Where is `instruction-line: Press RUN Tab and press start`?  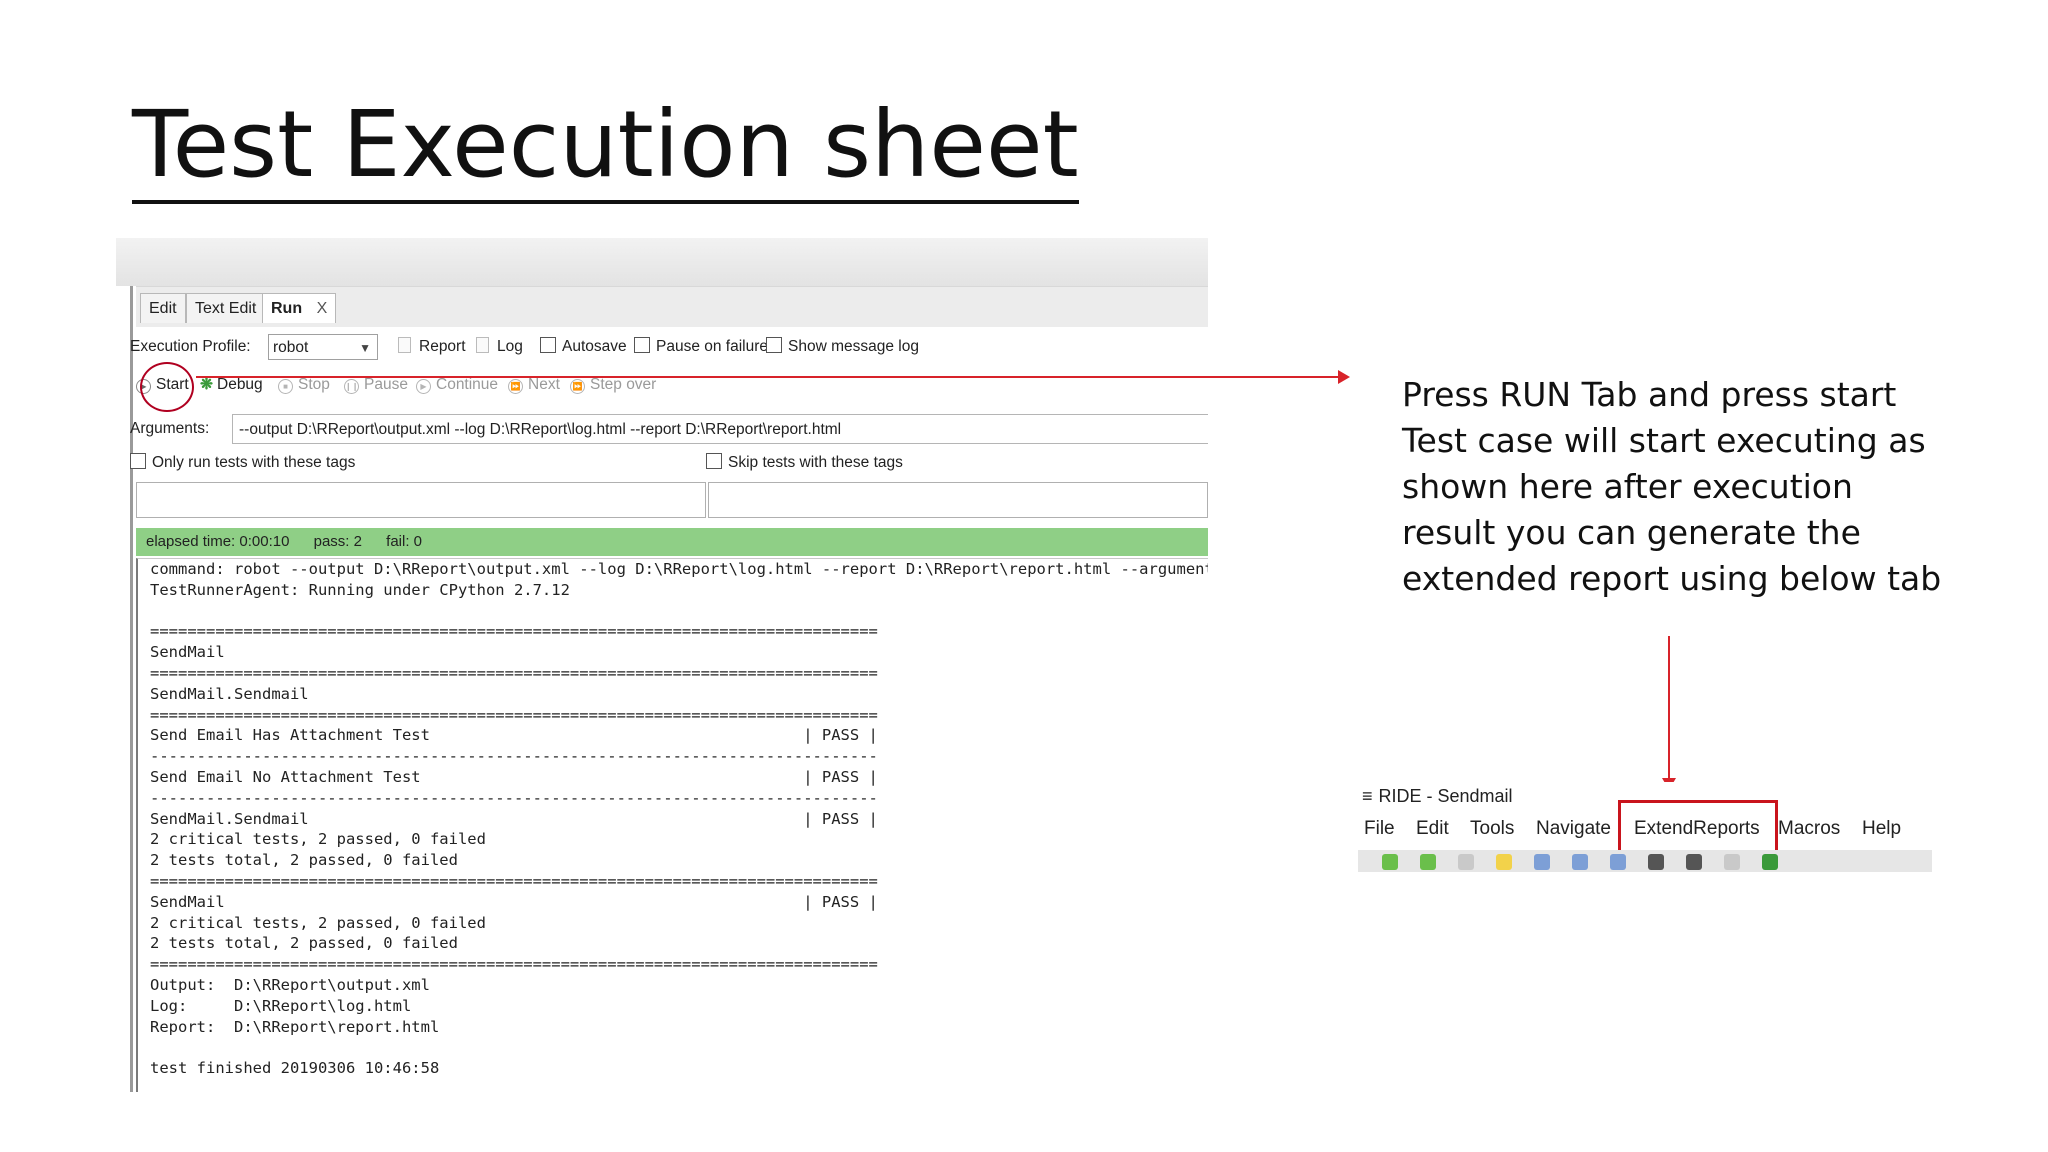 instruction-line: Press RUN Tab and press start is located at coordinates (1649, 394).